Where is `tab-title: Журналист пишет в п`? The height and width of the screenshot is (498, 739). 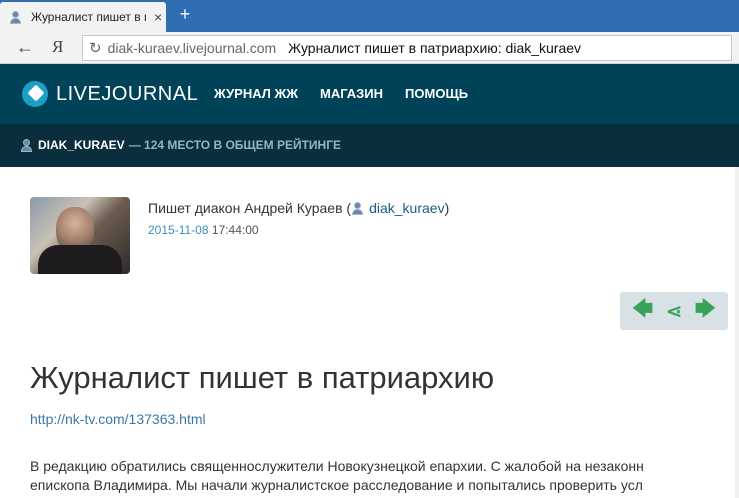 tab-title: Журналист пишет в п is located at coordinates (88, 17).